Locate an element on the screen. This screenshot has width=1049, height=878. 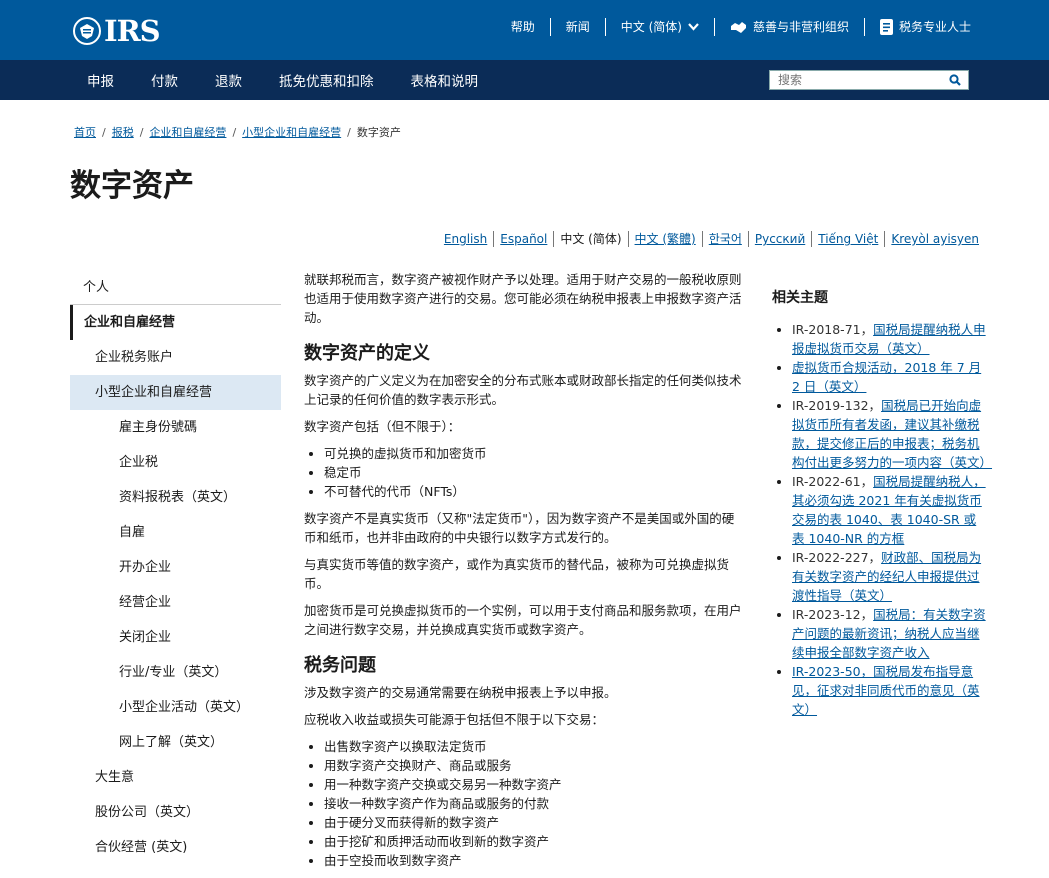
nav-credits-deductions: 抵免优惠和扣除 is located at coordinates (326, 80).